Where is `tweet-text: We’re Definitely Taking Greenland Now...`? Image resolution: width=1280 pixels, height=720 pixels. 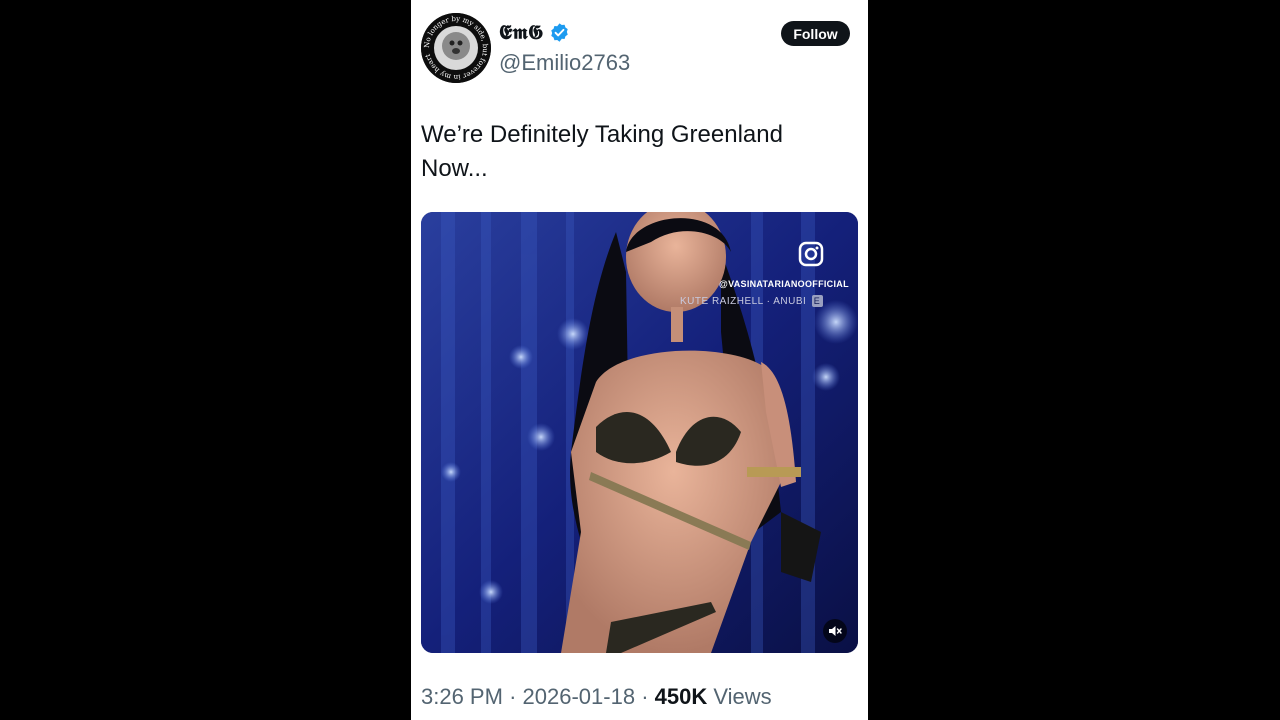 tweet-text: We’re Definitely Taking Greenland Now... is located at coordinates (631, 152).